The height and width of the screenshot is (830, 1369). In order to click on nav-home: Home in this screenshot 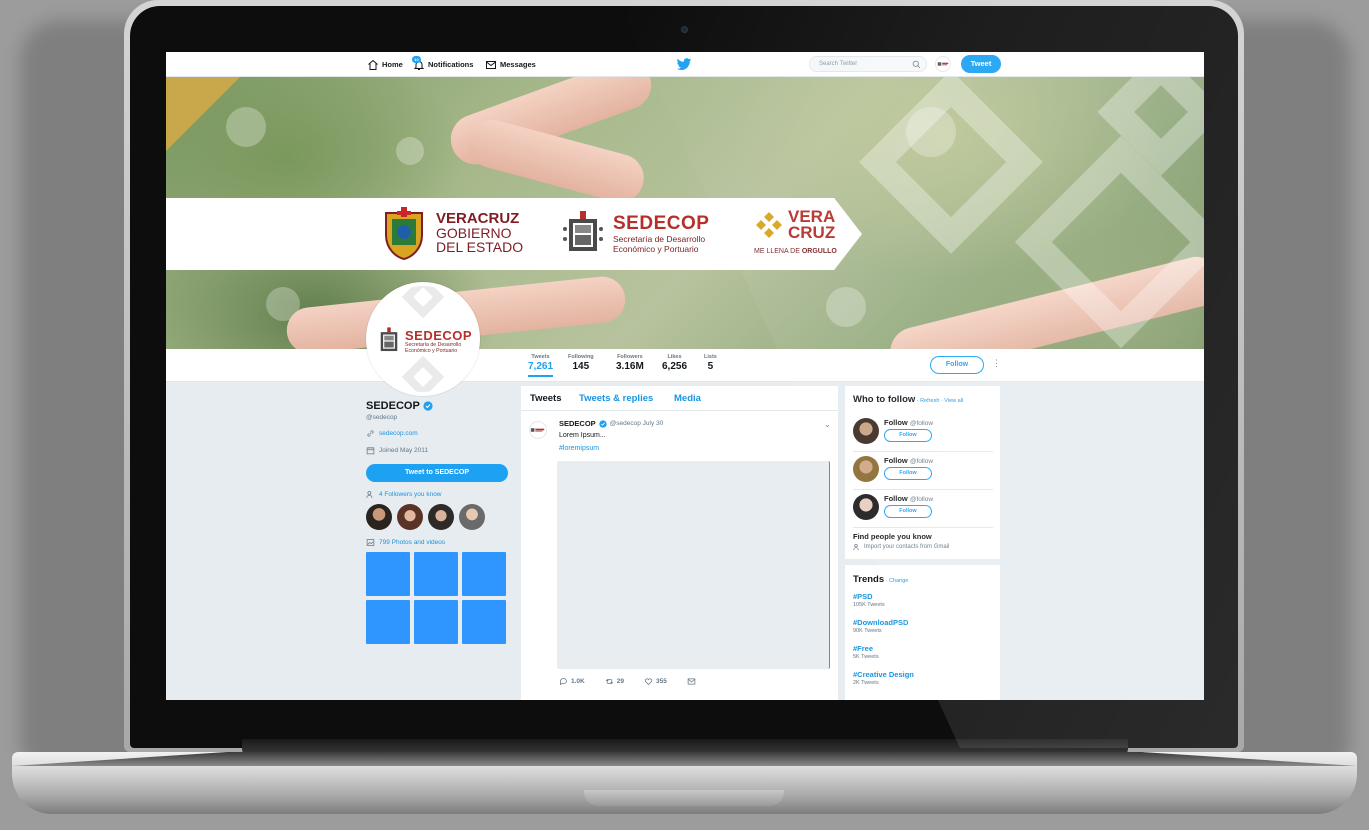, I will do `click(385, 64)`.